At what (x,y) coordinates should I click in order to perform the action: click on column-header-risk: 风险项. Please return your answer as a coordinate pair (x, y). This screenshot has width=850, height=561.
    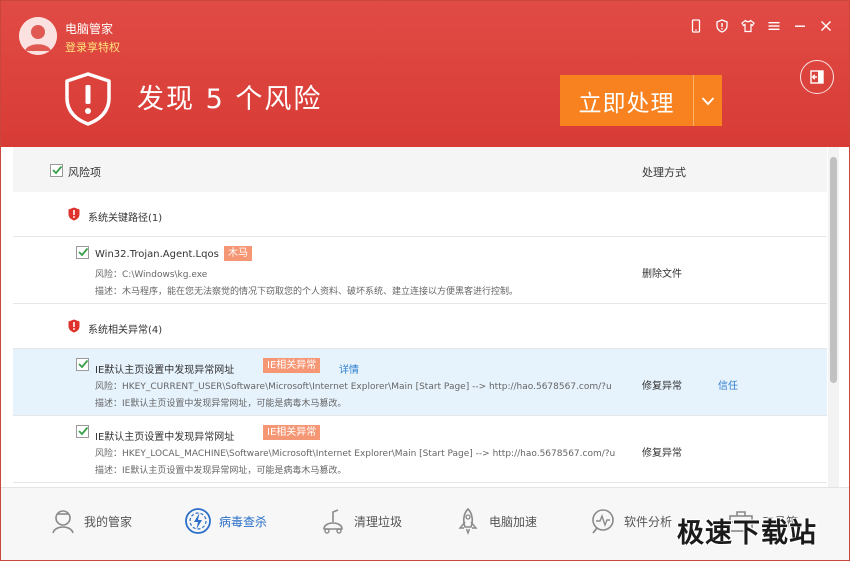
    Looking at the image, I should click on (84, 172).